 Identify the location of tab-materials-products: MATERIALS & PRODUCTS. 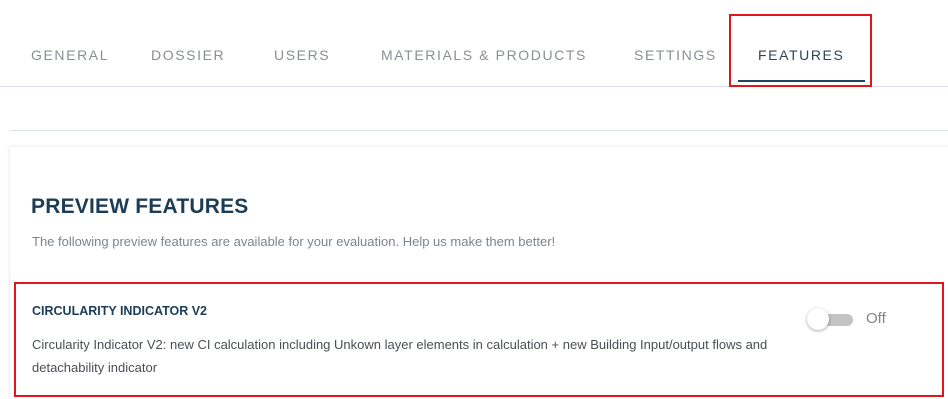
(484, 55).